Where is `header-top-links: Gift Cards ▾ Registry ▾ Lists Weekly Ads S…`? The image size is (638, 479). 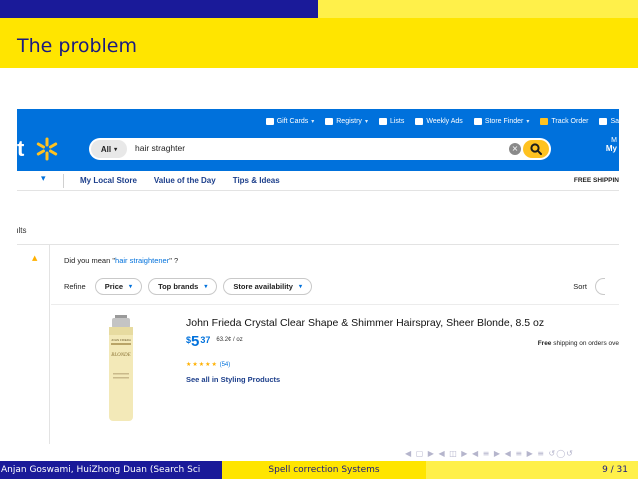
header-top-links: Gift Cards ▾ Registry ▾ Lists Weekly Ads S… is located at coordinates (442, 121).